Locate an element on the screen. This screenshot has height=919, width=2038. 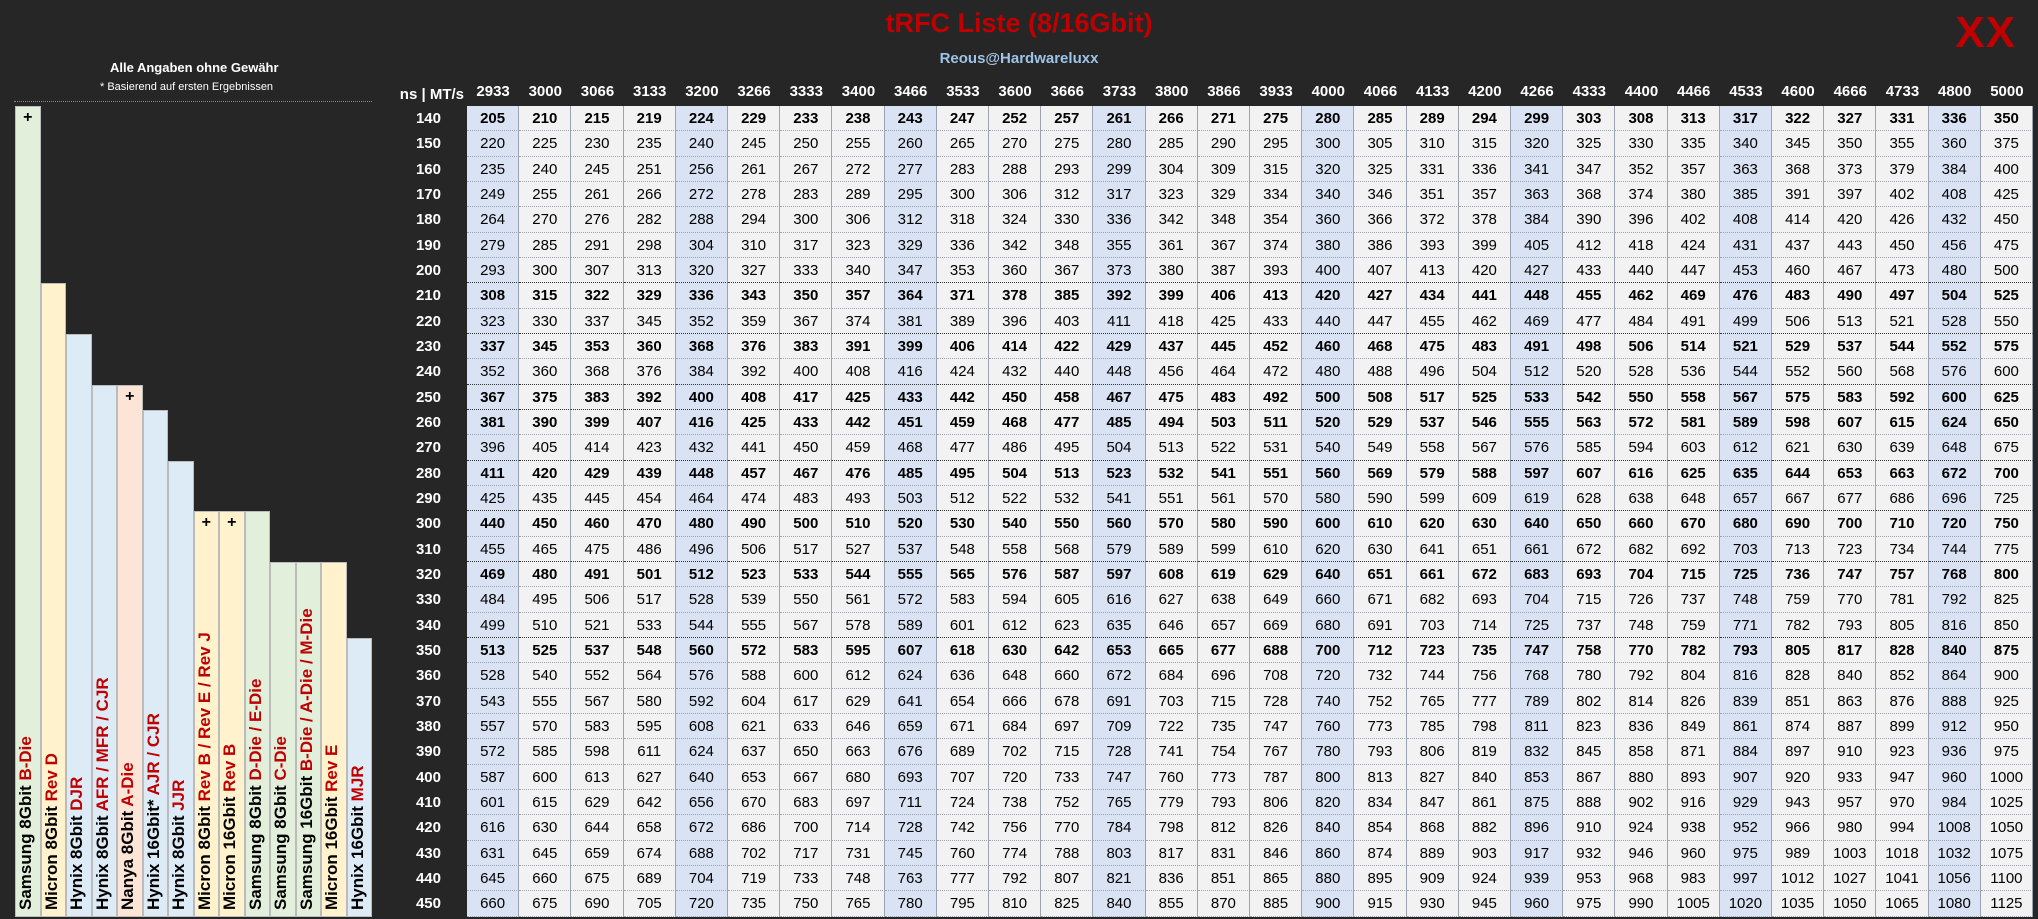
table-cell: 420 is located at coordinates (1850, 220).